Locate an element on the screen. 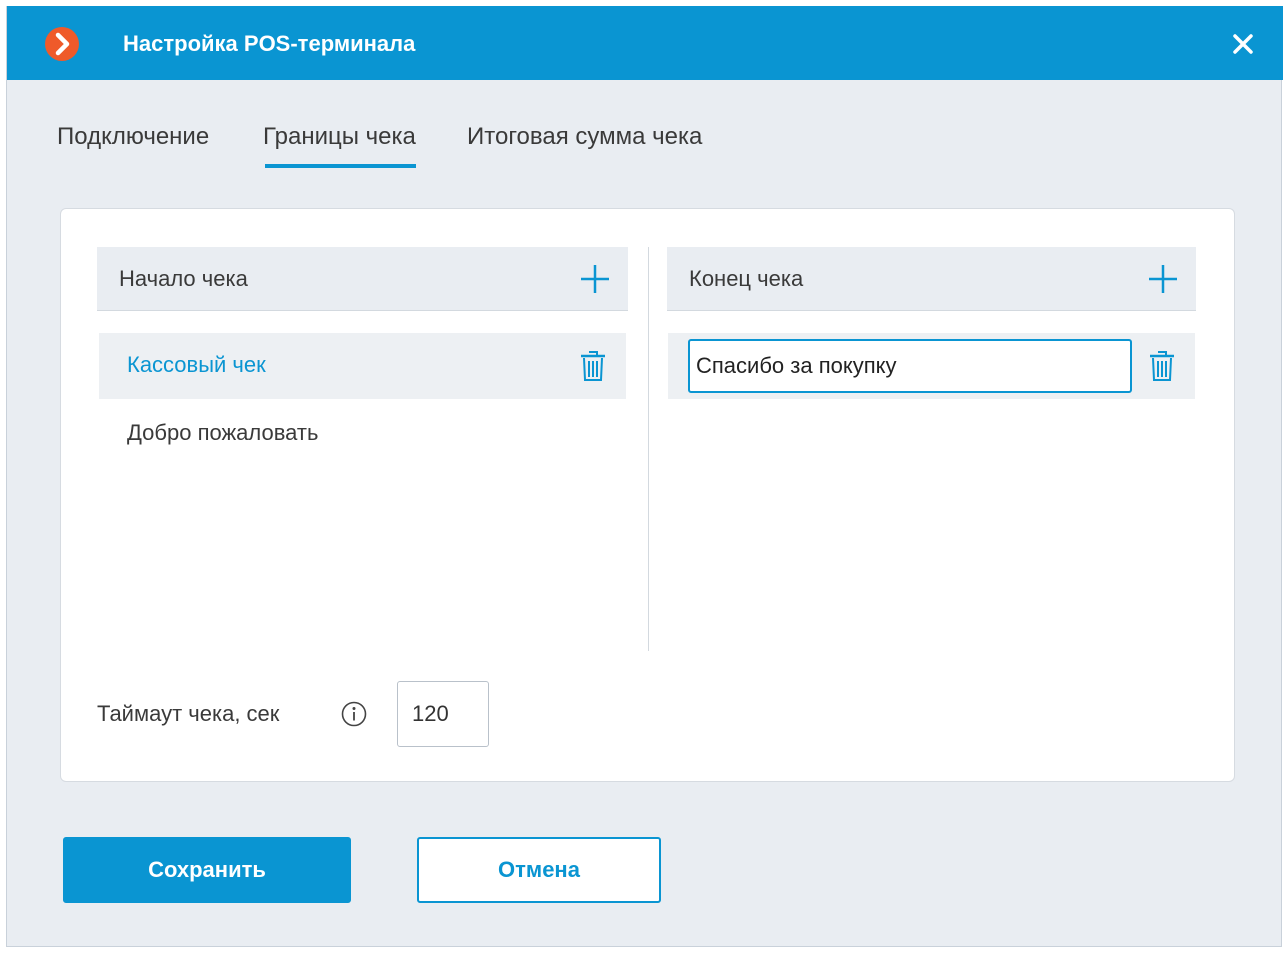  start-header-title: Начало чека is located at coordinates (183, 278).